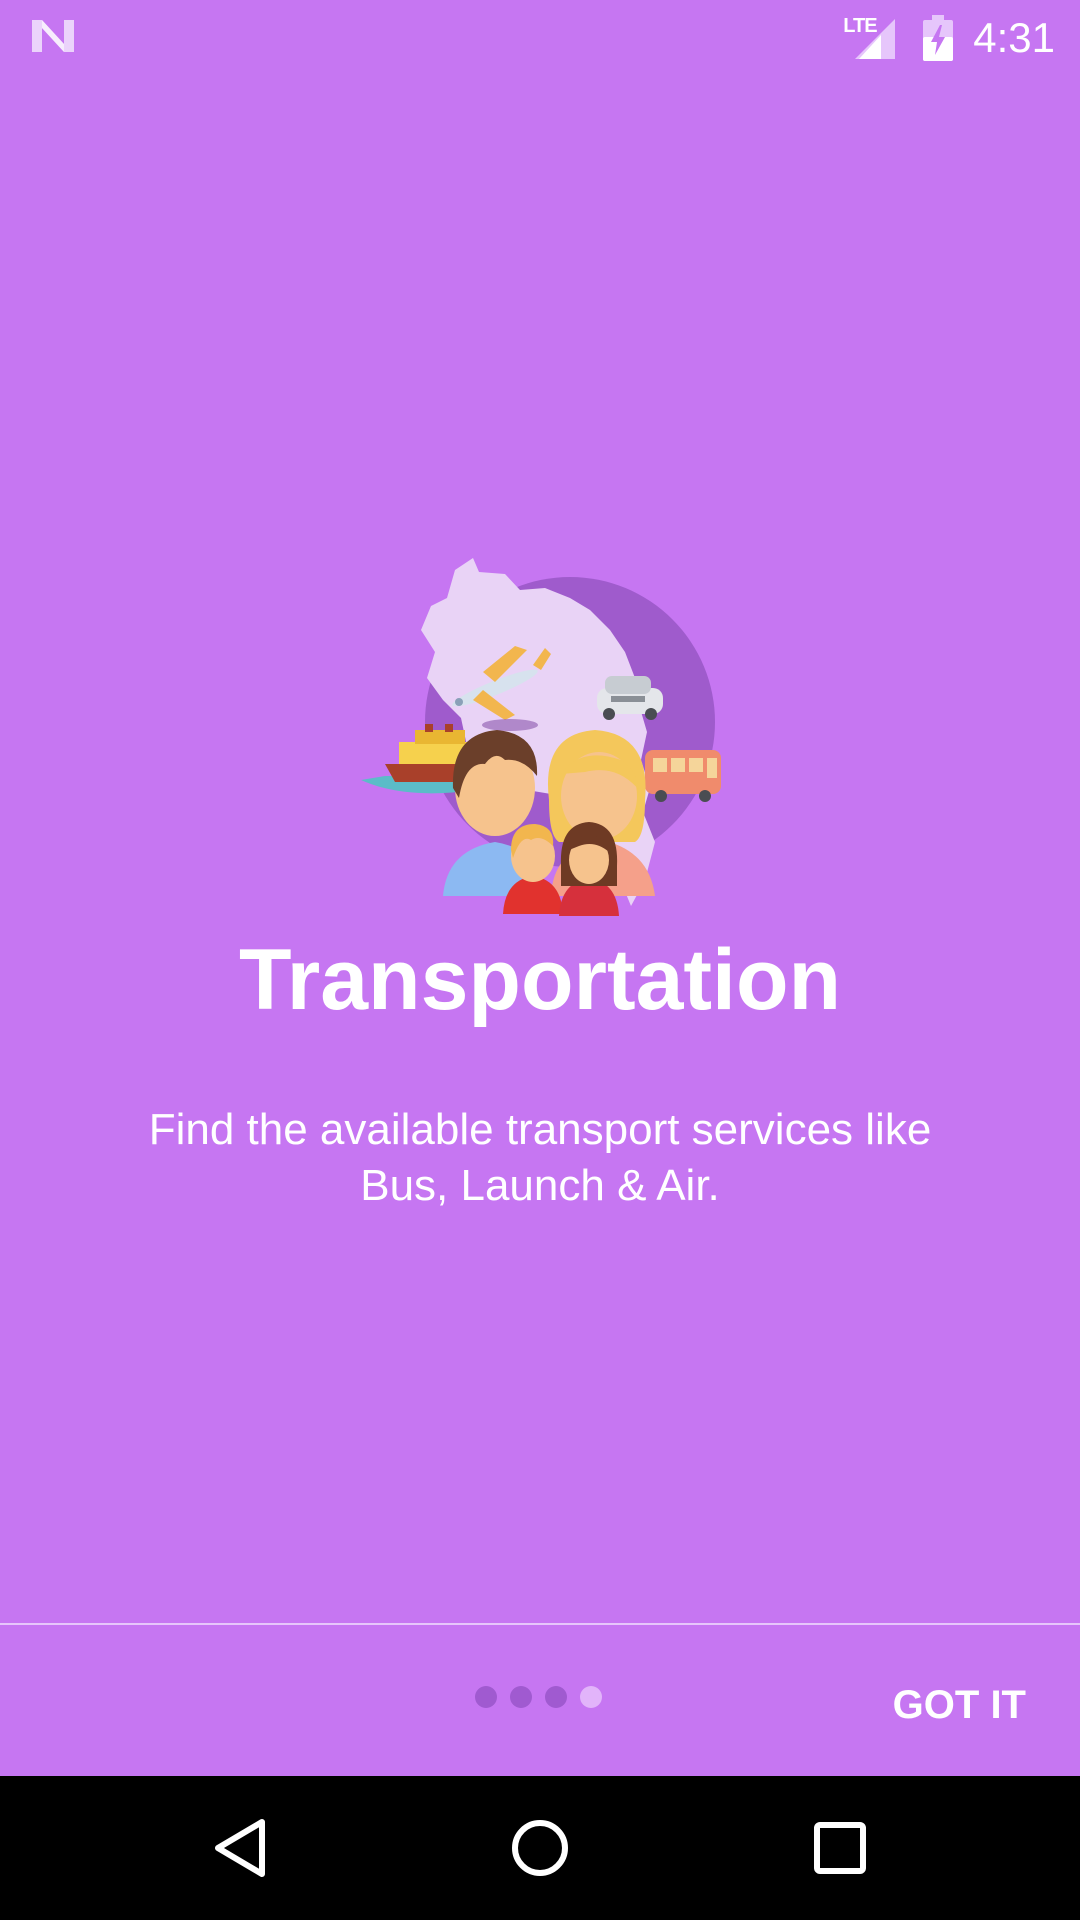  What do you see at coordinates (540, 980) in the screenshot?
I see `page-title: Transportation` at bounding box center [540, 980].